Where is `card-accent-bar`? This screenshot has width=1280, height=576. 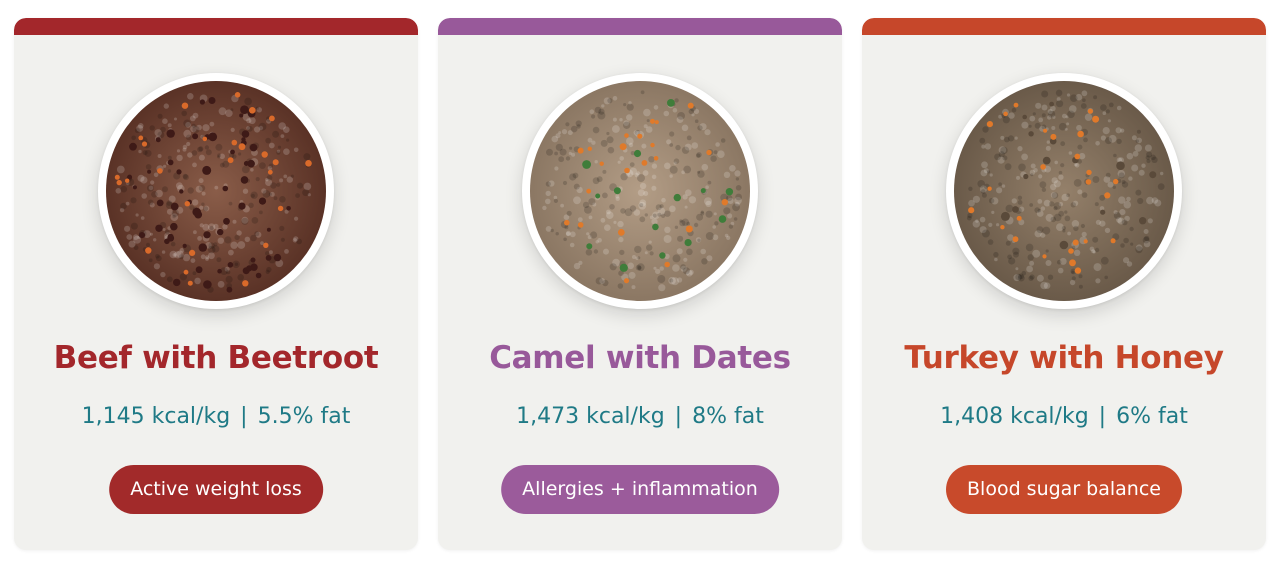 card-accent-bar is located at coordinates (1064, 26).